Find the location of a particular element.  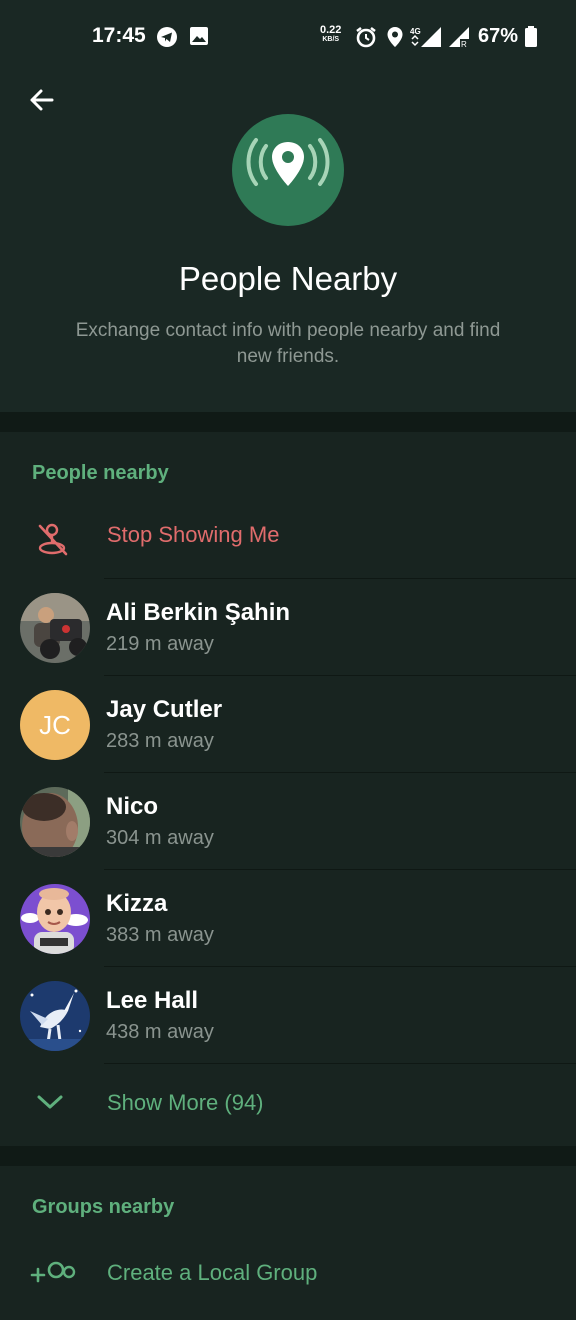

divider is located at coordinates (340, 1063).